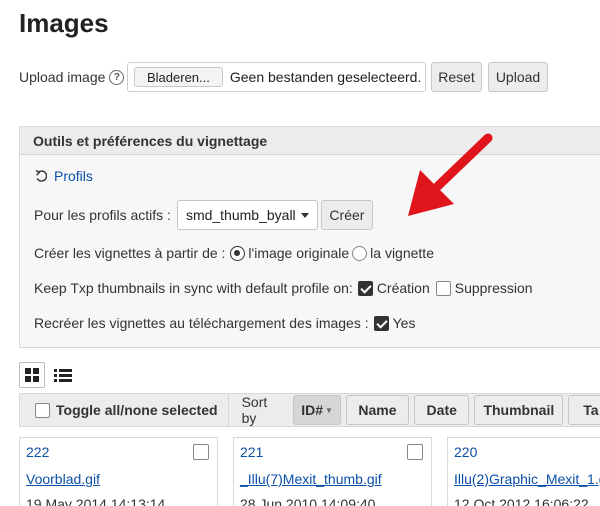  What do you see at coordinates (64, 23) in the screenshot?
I see `page-title: Images` at bounding box center [64, 23].